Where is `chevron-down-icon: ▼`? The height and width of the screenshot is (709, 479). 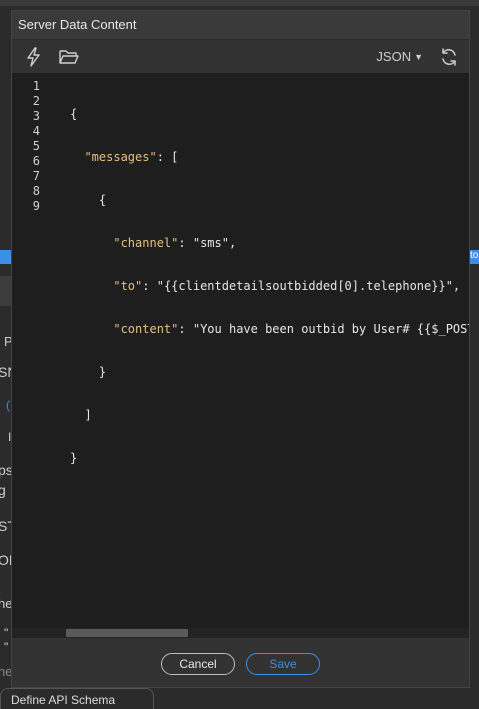 chevron-down-icon: ▼ is located at coordinates (418, 57).